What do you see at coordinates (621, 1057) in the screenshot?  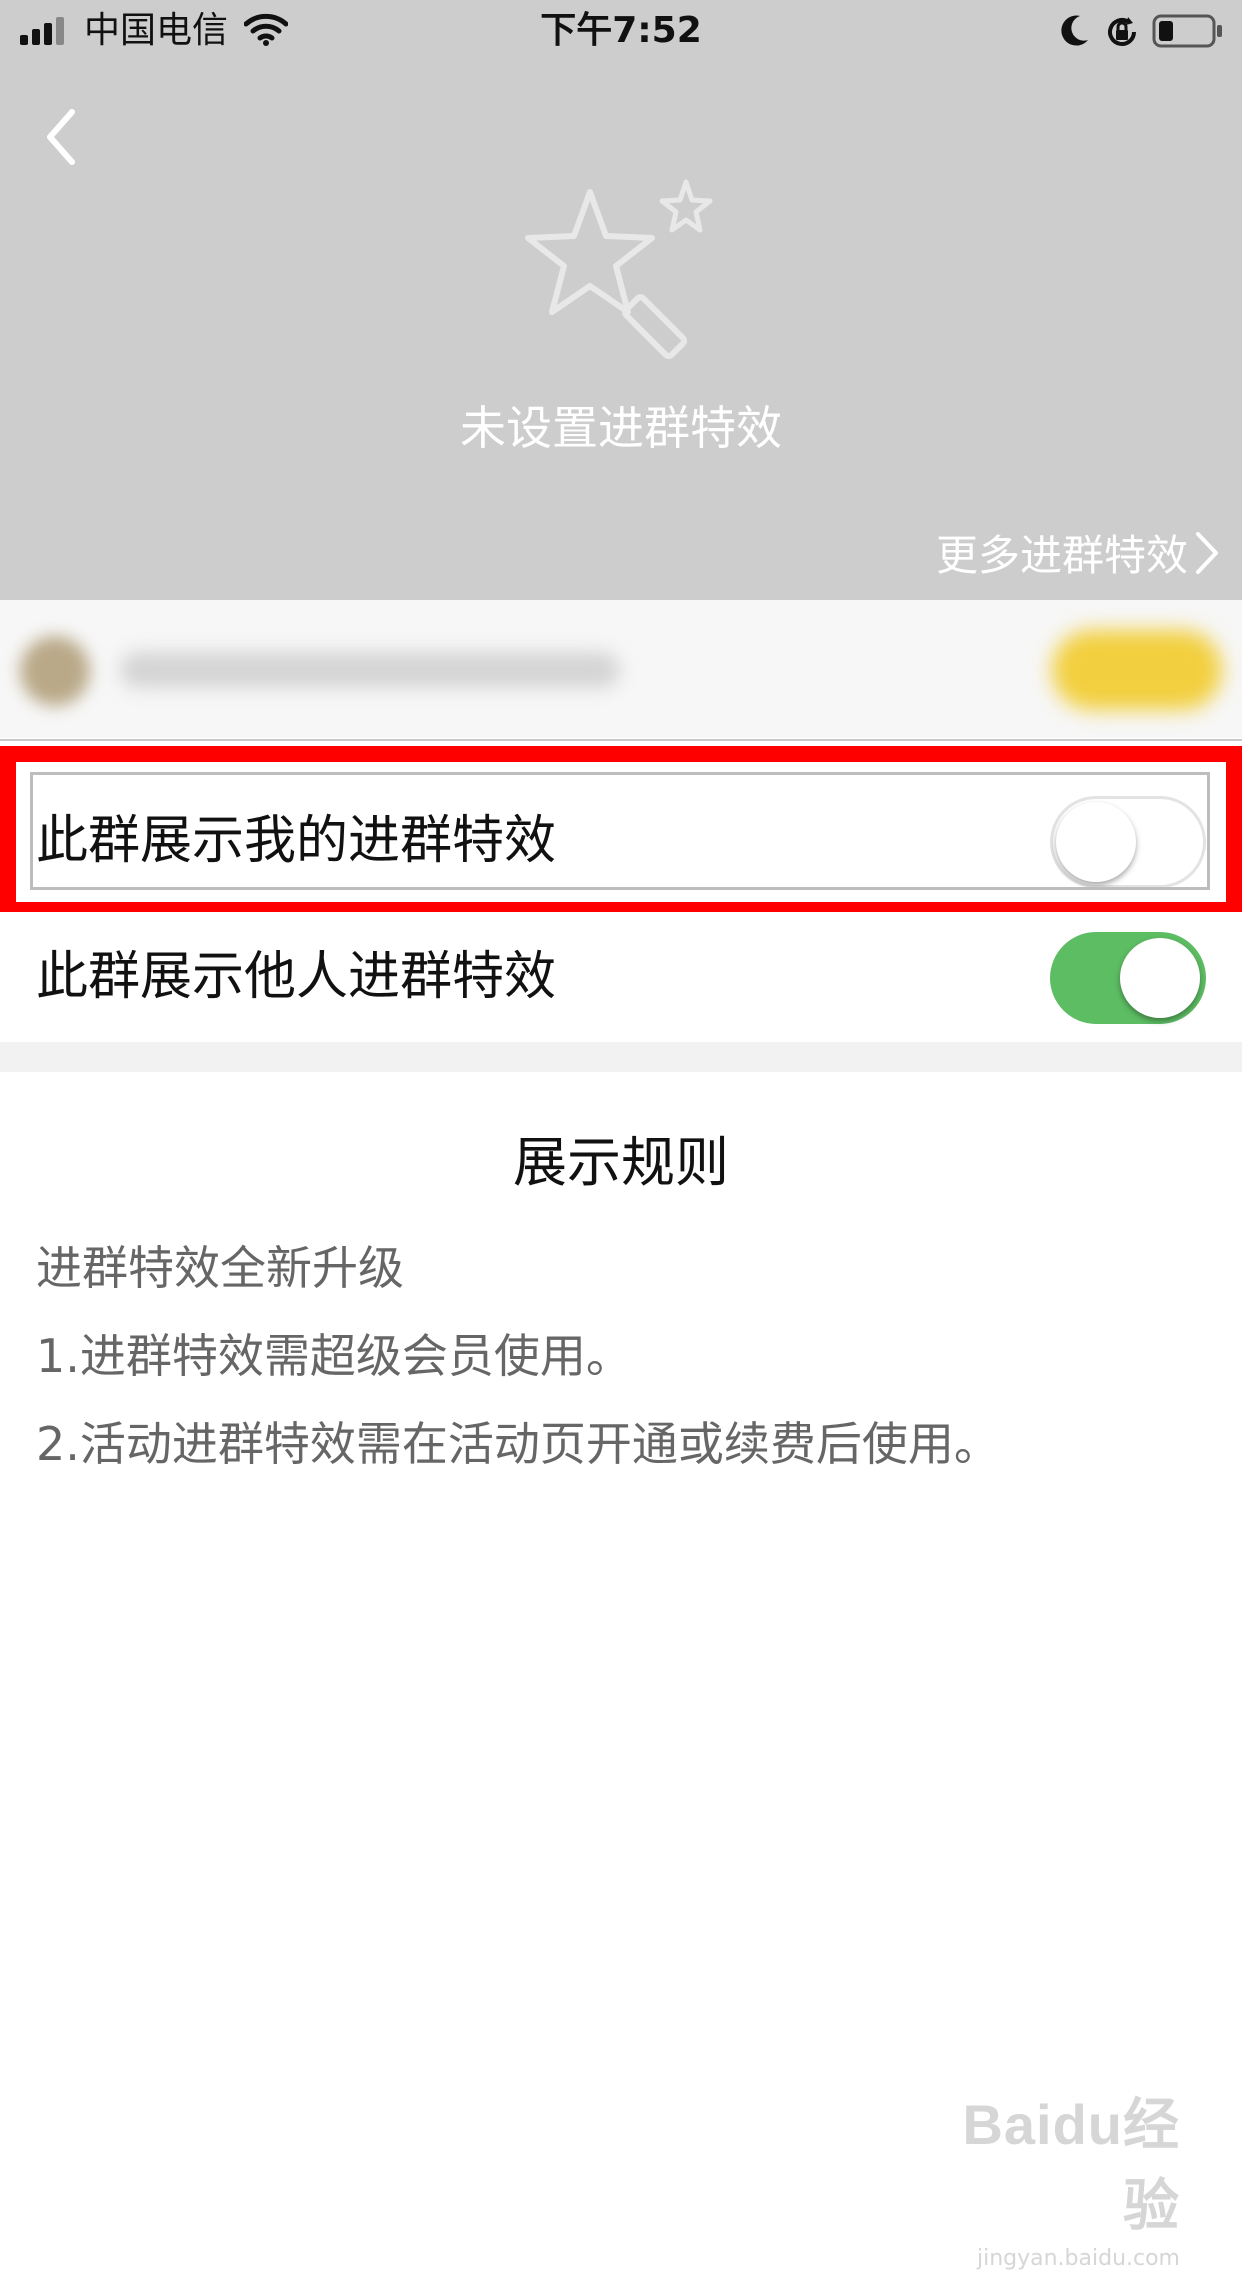 I see `section-gap` at bounding box center [621, 1057].